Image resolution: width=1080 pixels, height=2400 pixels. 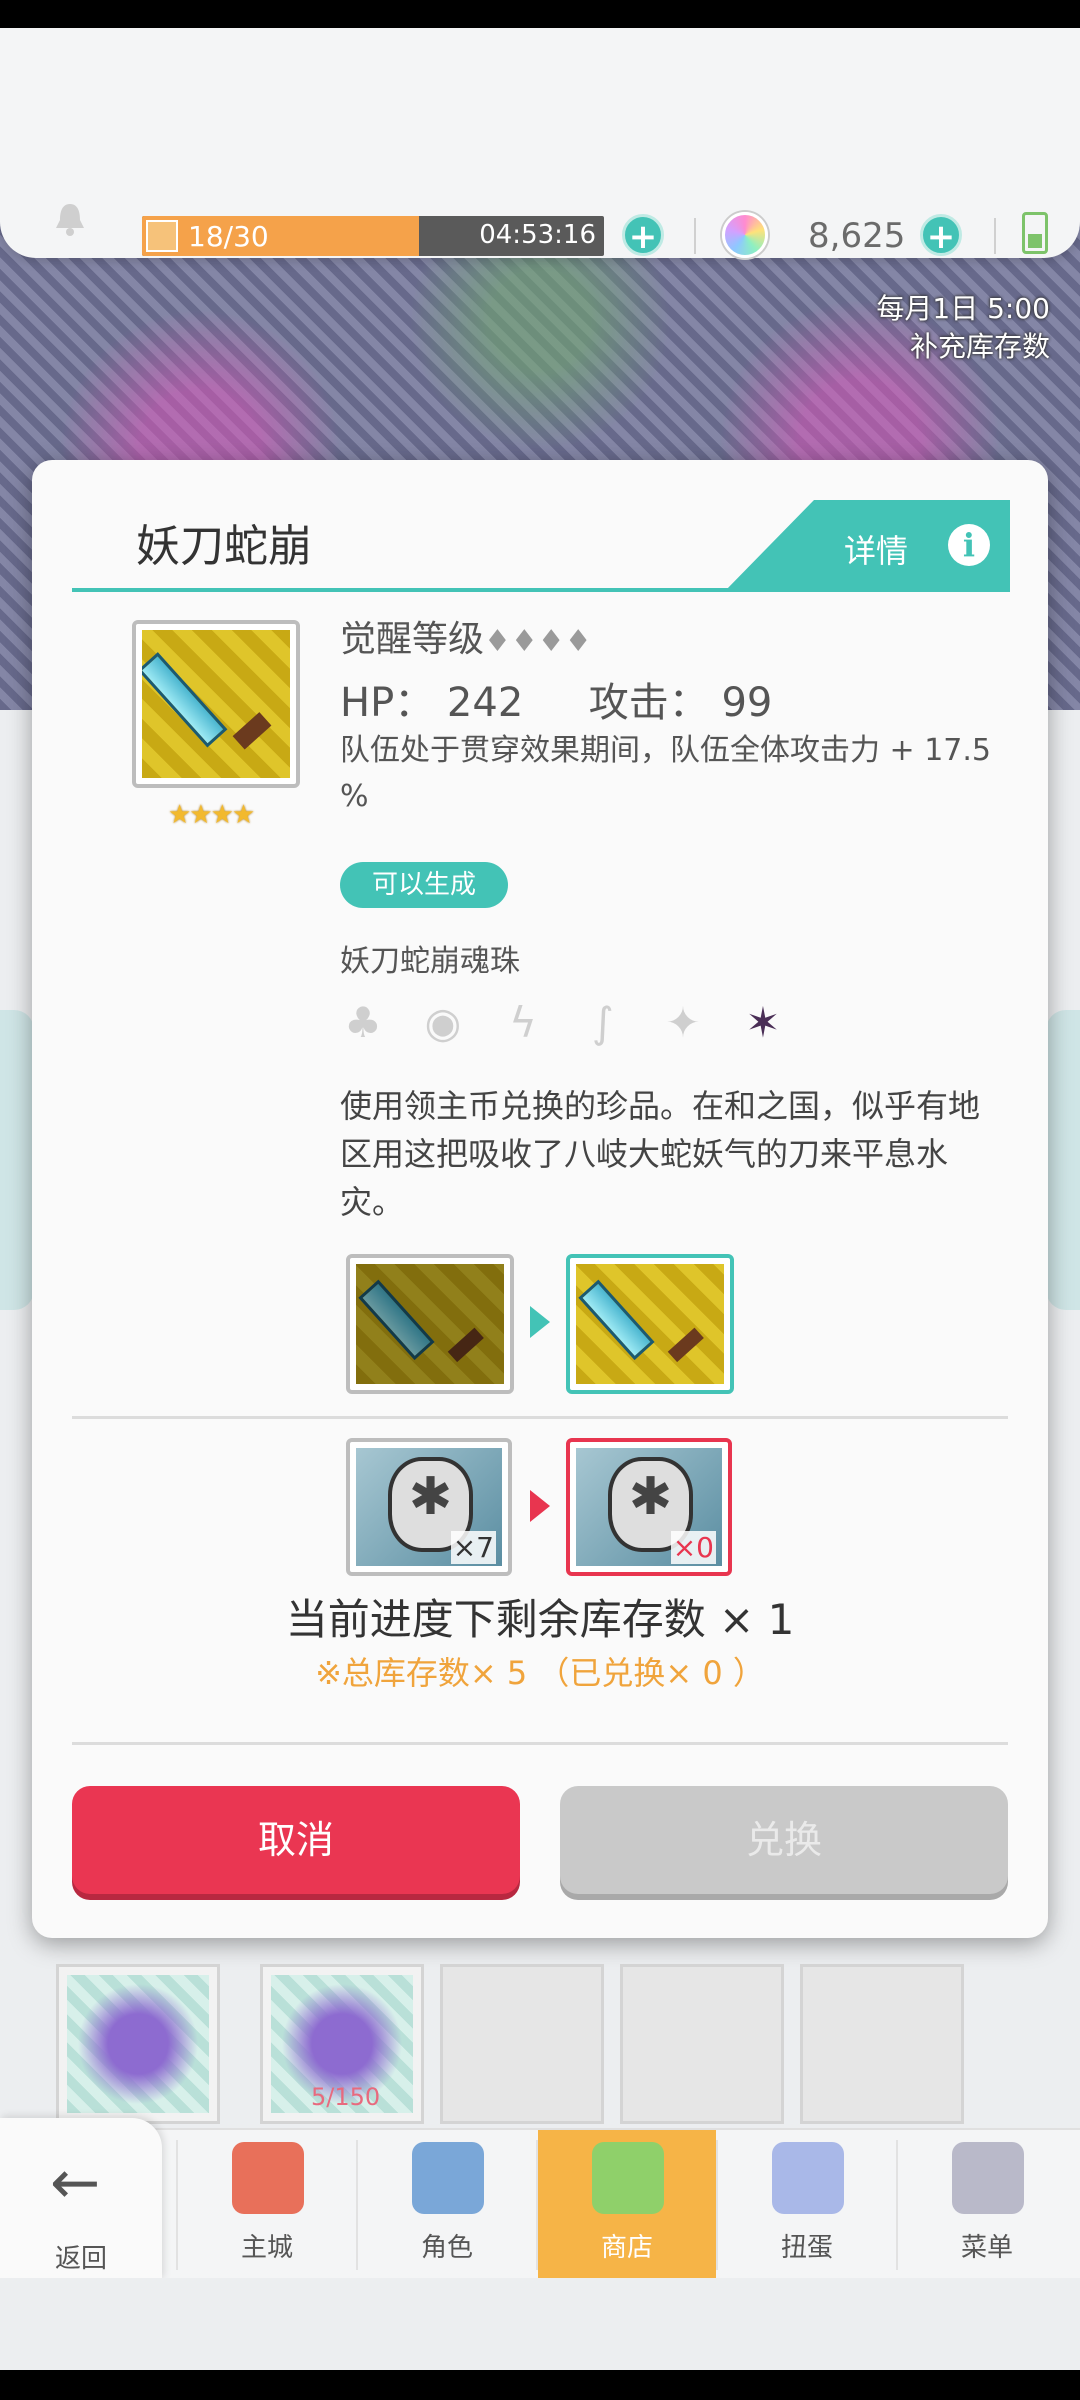 What do you see at coordinates (876, 549) in the screenshot?
I see `details-label: 详情` at bounding box center [876, 549].